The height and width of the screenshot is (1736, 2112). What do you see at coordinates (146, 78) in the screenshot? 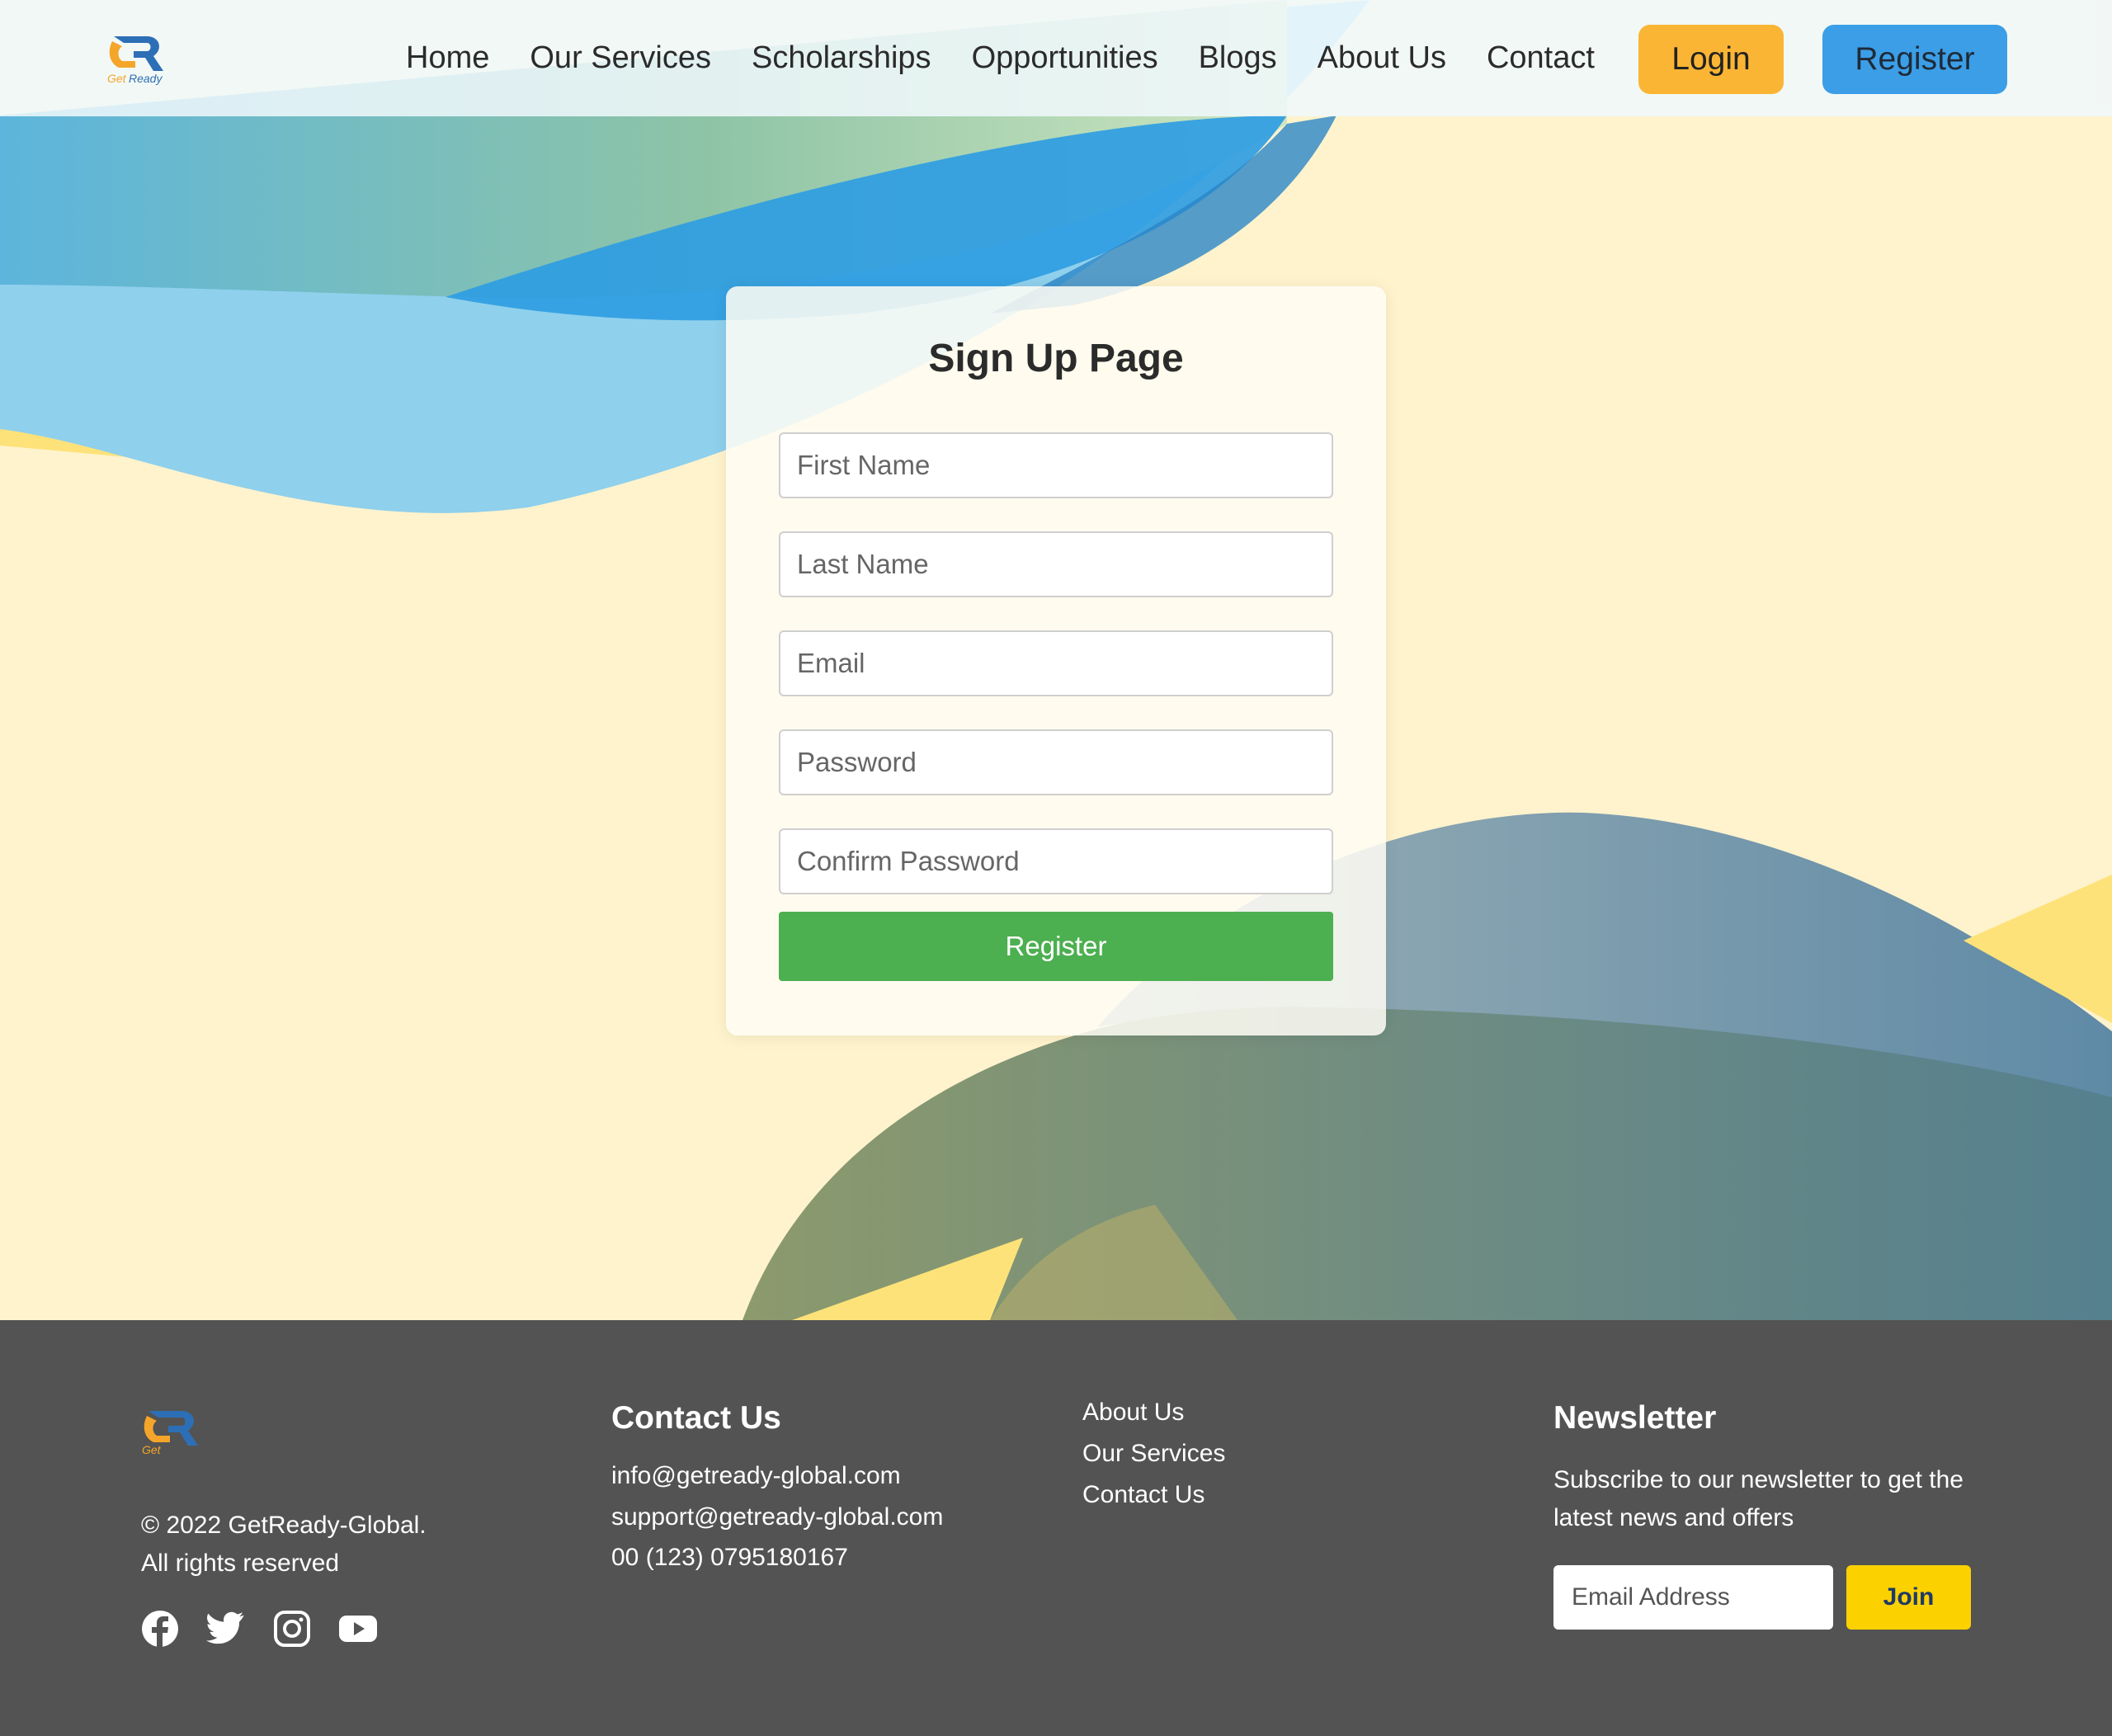
I see `svg-text: Ready` at bounding box center [146, 78].